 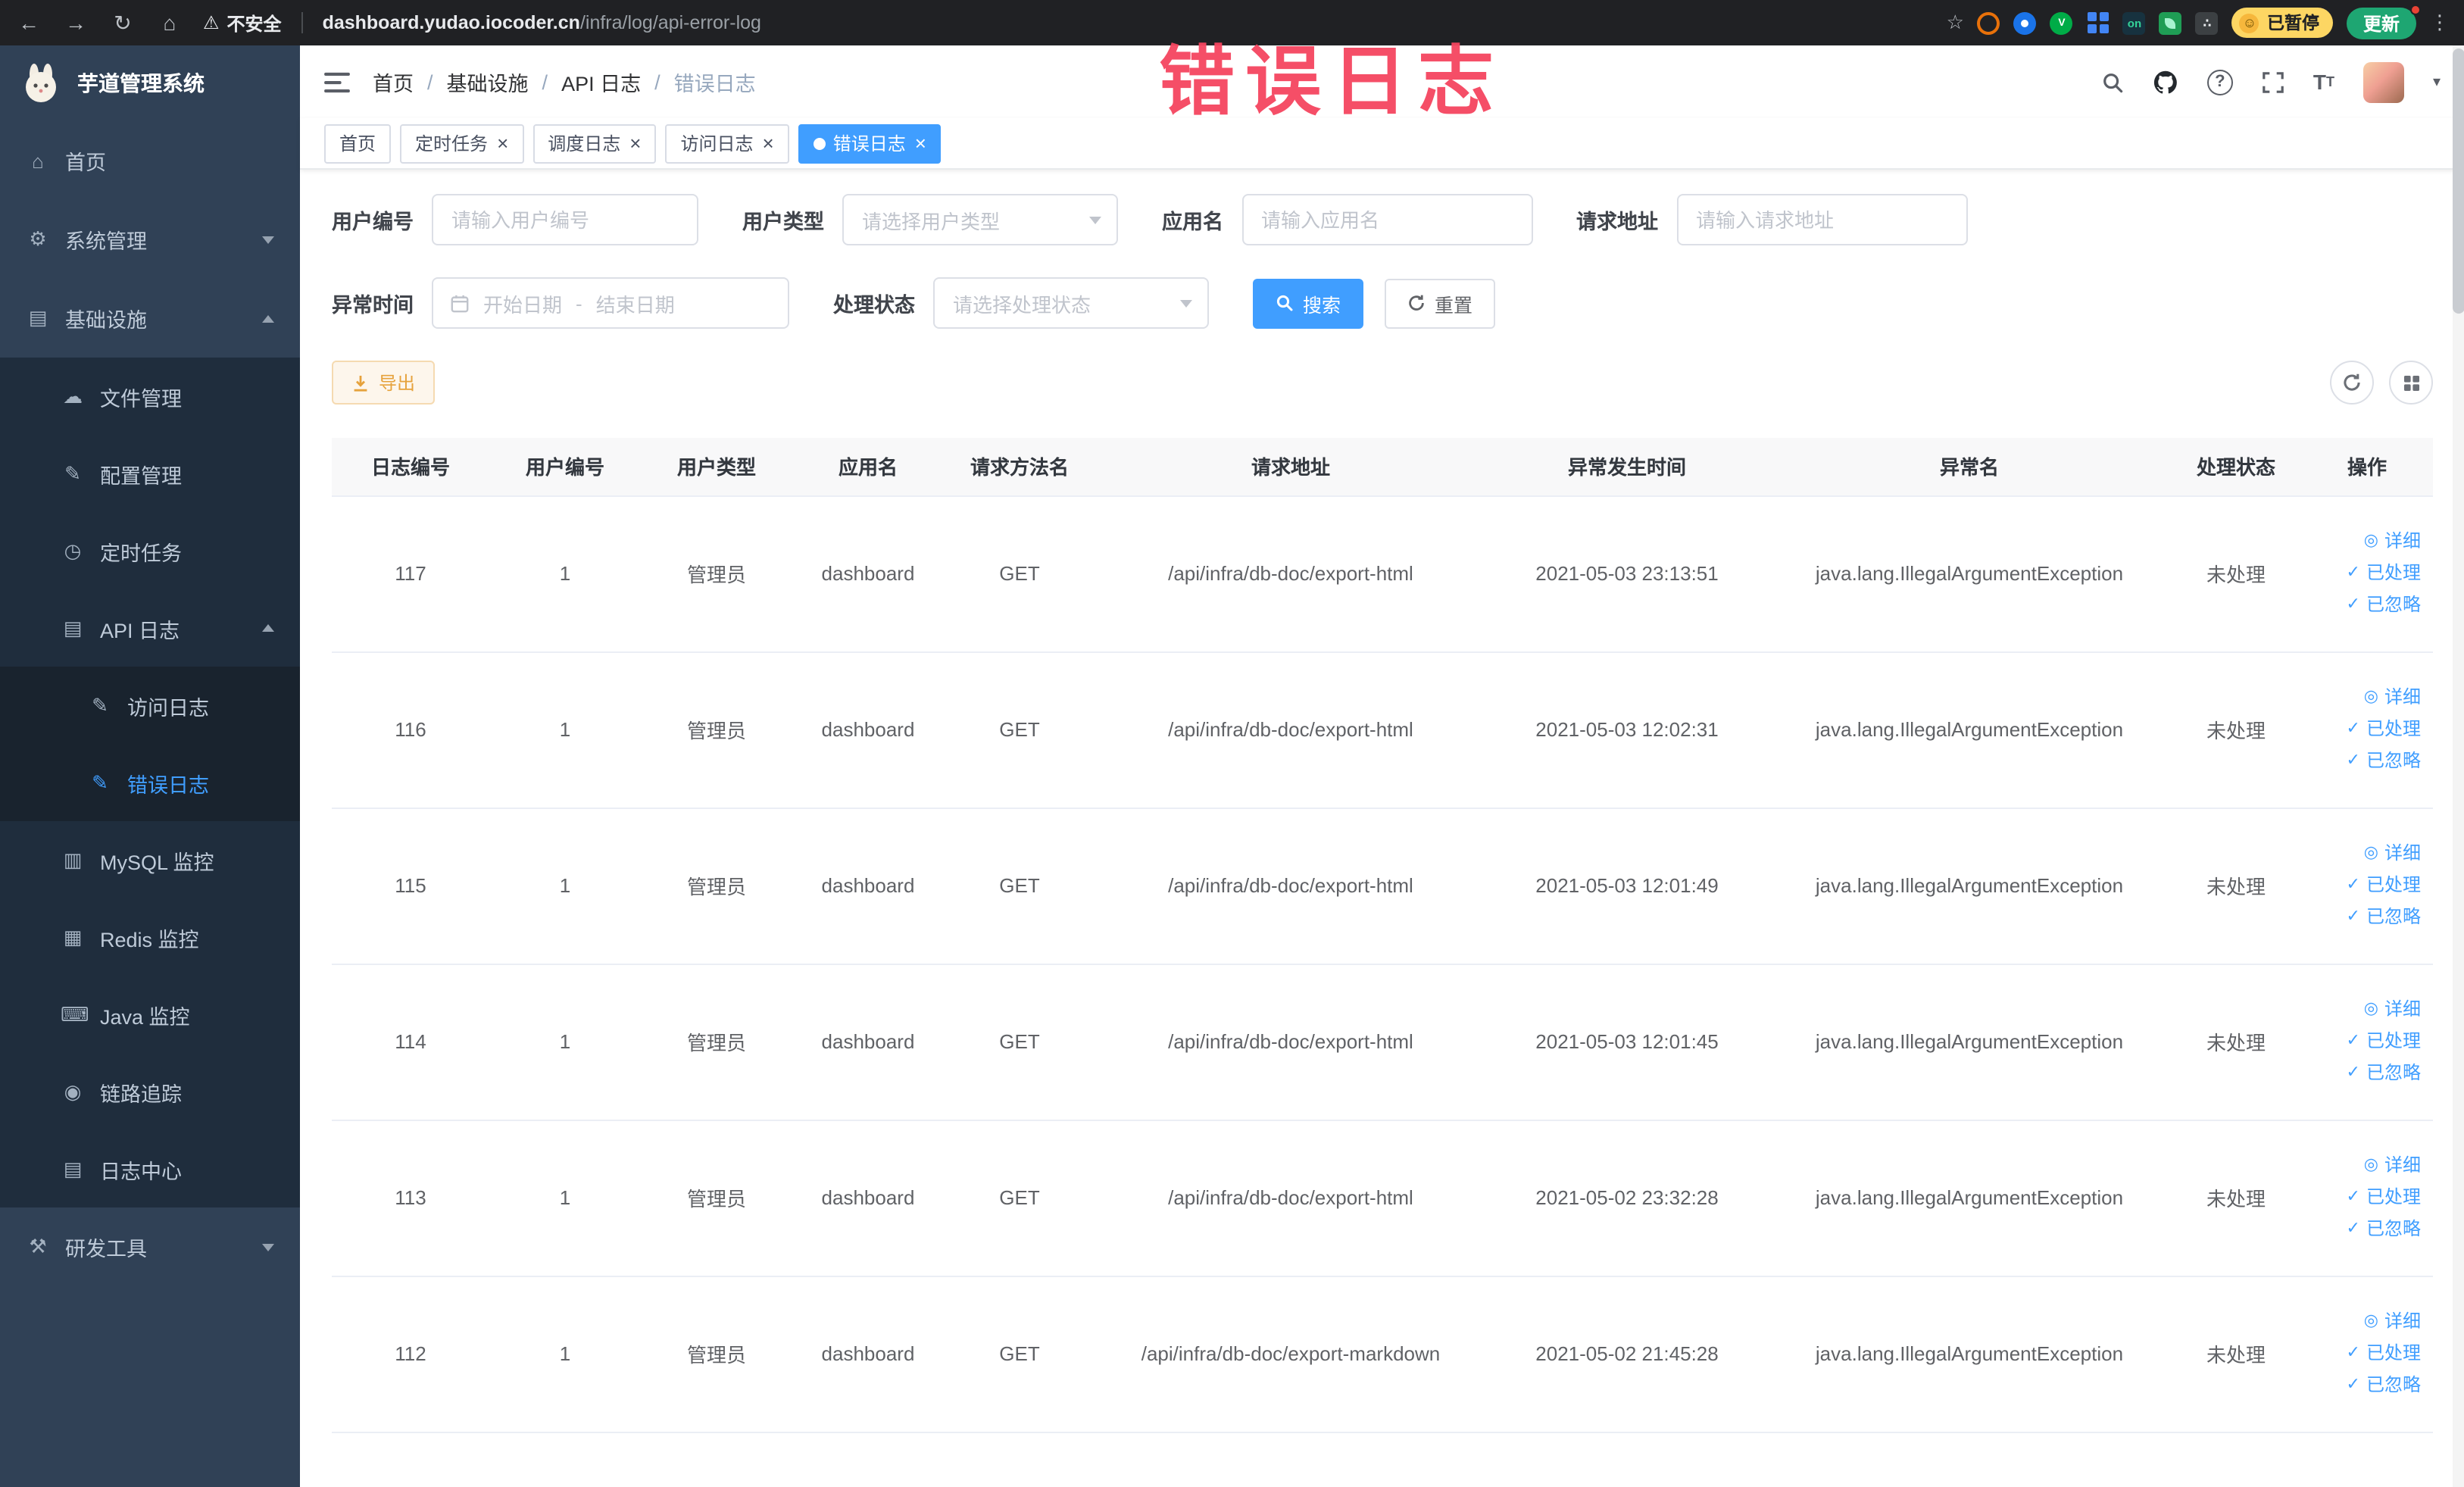 I want to click on reload-icon: ↻, so click(x=122, y=23).